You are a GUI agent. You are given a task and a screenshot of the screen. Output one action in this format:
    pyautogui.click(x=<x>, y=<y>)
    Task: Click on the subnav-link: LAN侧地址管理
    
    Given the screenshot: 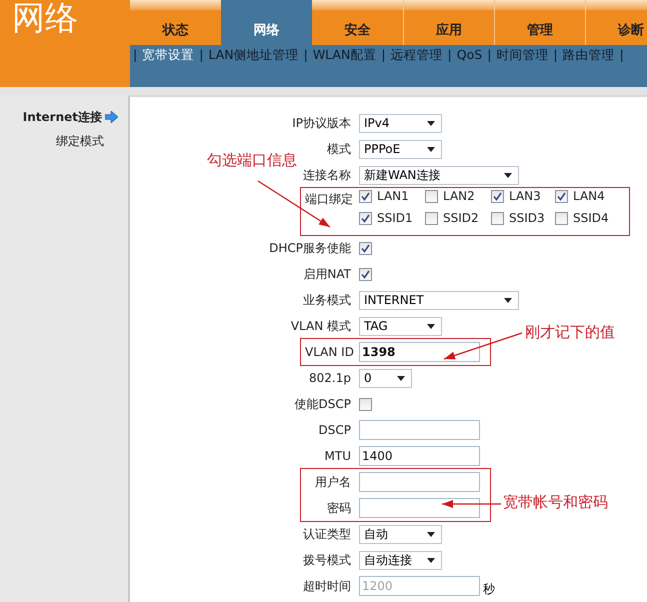 What is the action you would take?
    pyautogui.click(x=253, y=55)
    